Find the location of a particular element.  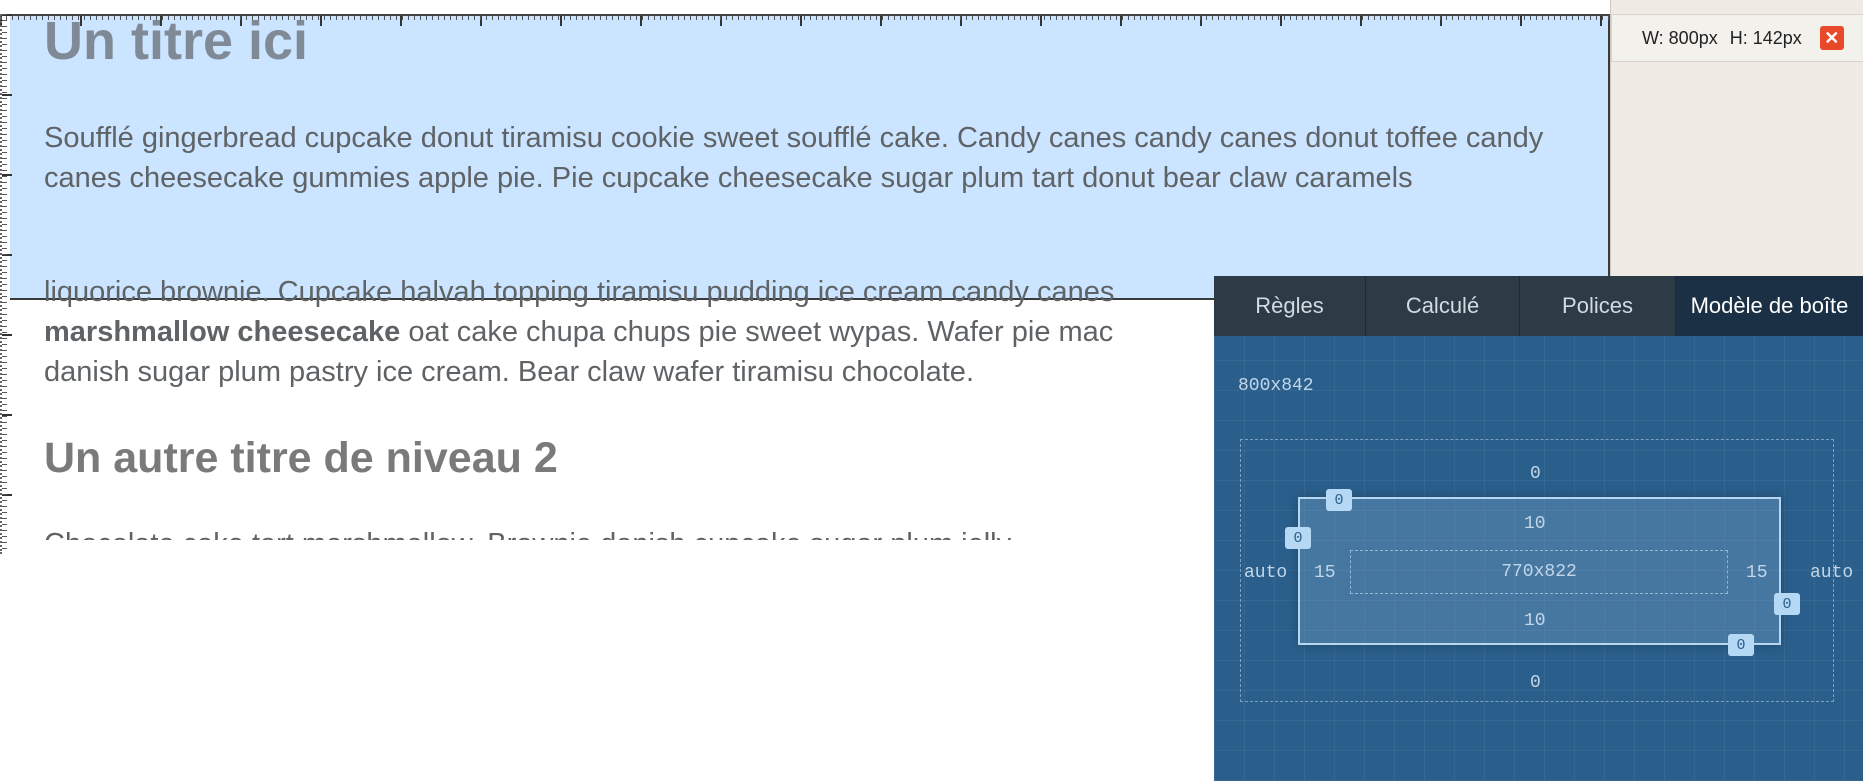

tab-computed: Calculé is located at coordinates (1443, 306).